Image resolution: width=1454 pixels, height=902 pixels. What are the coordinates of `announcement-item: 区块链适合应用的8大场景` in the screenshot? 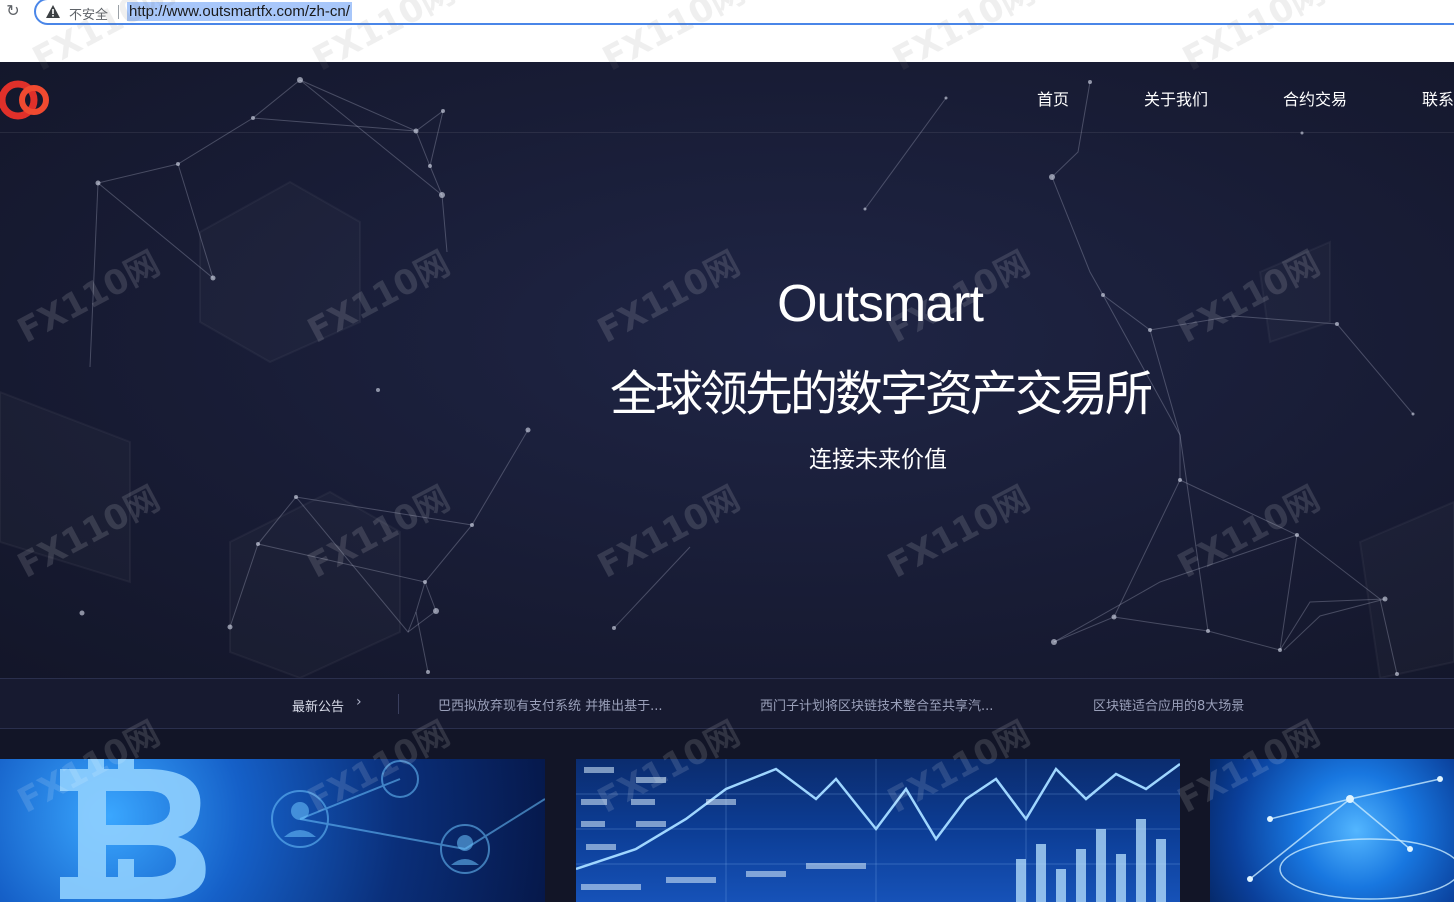 It's located at (1168, 704).